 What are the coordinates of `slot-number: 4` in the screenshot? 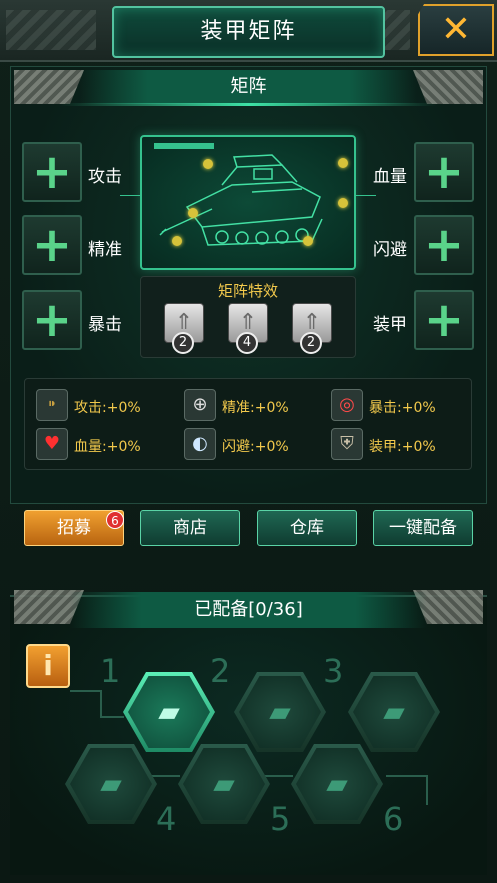 It's located at (166, 819).